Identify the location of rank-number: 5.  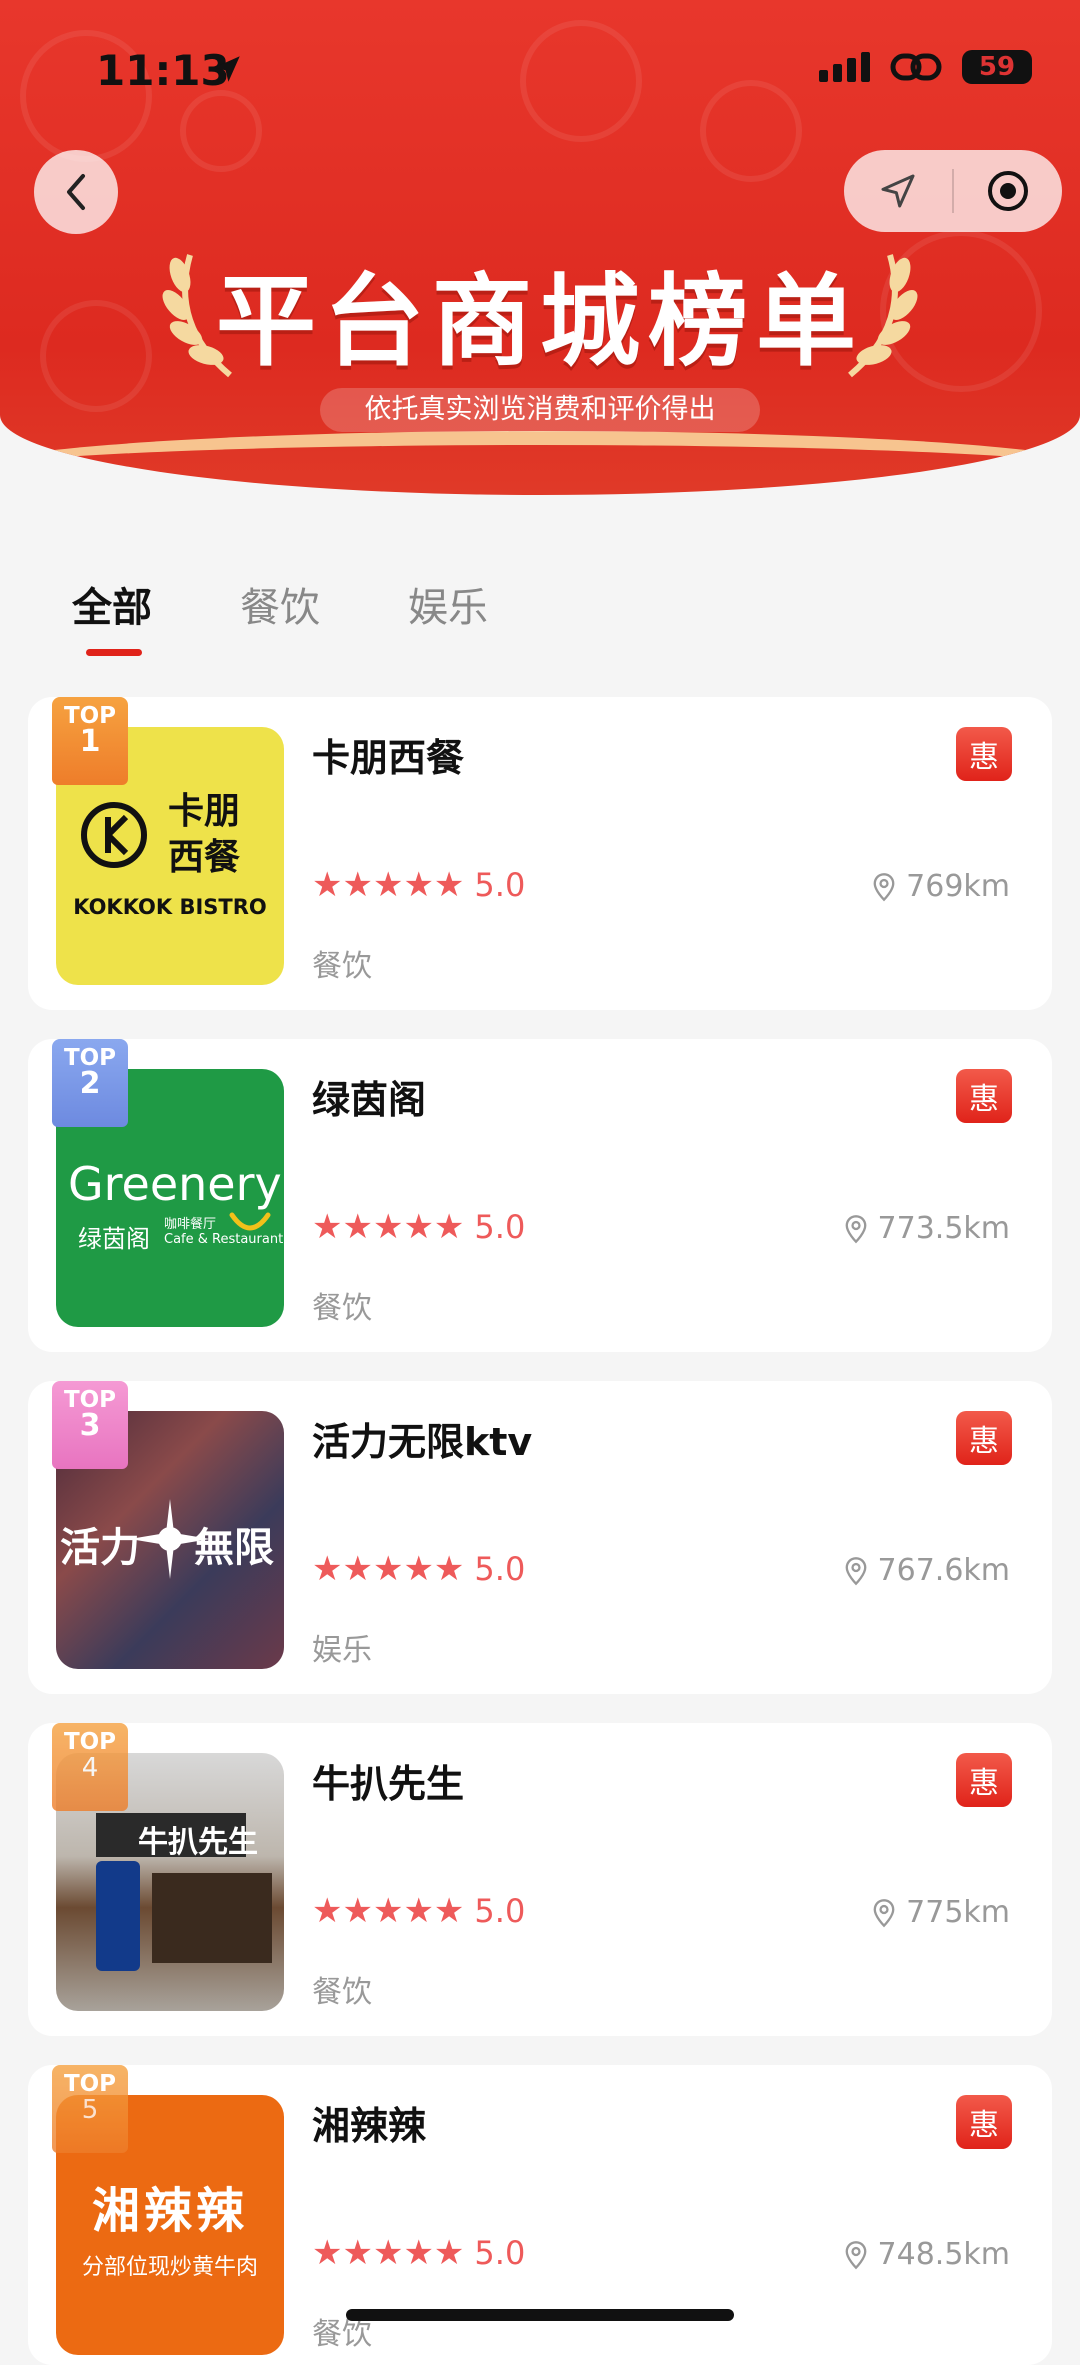
(90, 2110).